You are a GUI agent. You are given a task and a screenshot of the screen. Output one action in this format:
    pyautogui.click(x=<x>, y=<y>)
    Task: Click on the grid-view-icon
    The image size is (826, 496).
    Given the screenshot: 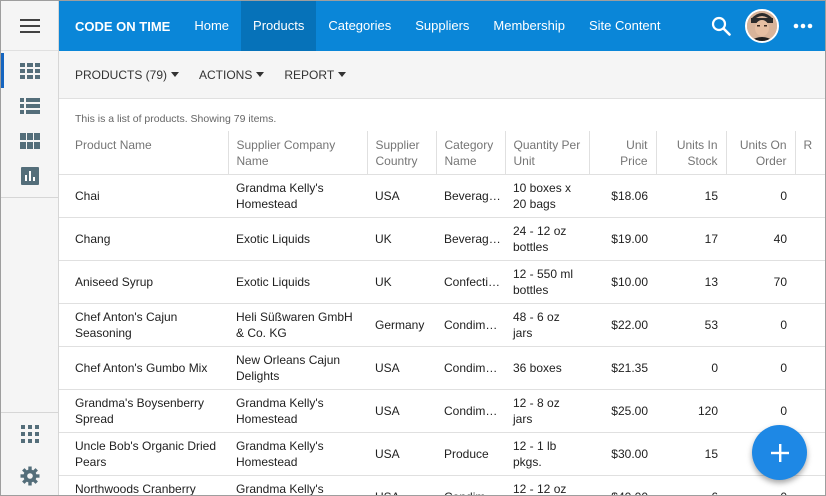 What is the action you would take?
    pyautogui.click(x=29, y=70)
    